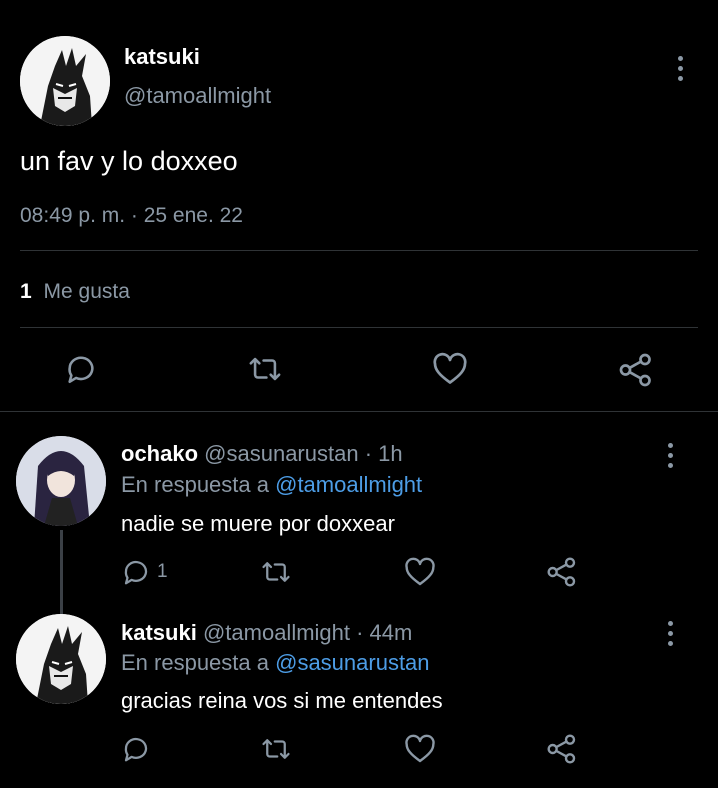 The height and width of the screenshot is (788, 718). What do you see at coordinates (258, 523) in the screenshot?
I see `reply-text: nadie se muere por doxxear` at bounding box center [258, 523].